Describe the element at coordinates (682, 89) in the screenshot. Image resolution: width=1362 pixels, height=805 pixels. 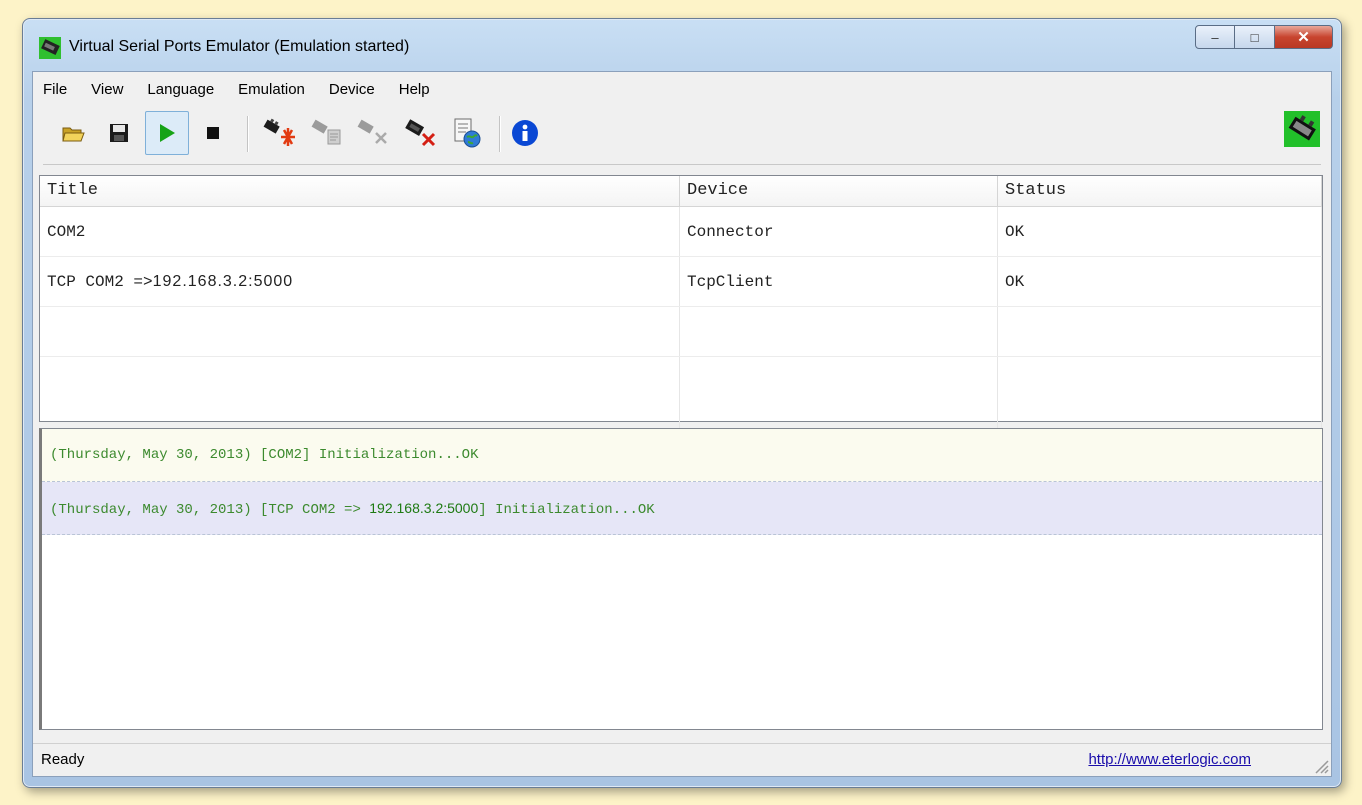
I see `menu-bar: File View Language Emulation Device Help` at that location.